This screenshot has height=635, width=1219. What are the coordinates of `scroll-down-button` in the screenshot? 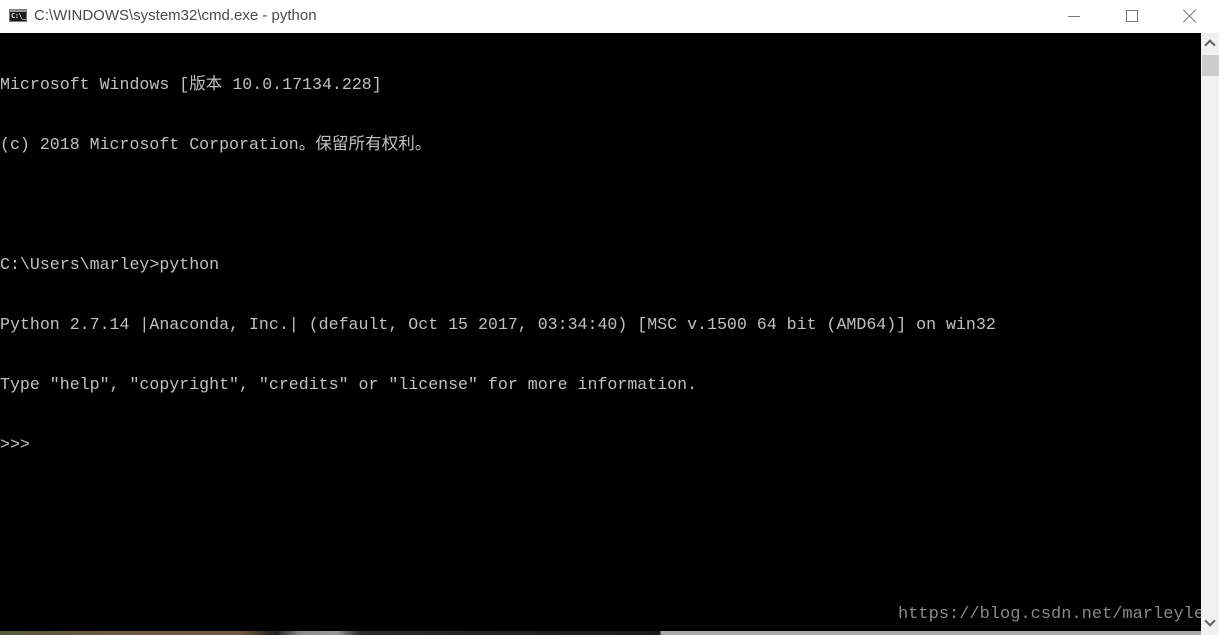 It's located at (1210, 623).